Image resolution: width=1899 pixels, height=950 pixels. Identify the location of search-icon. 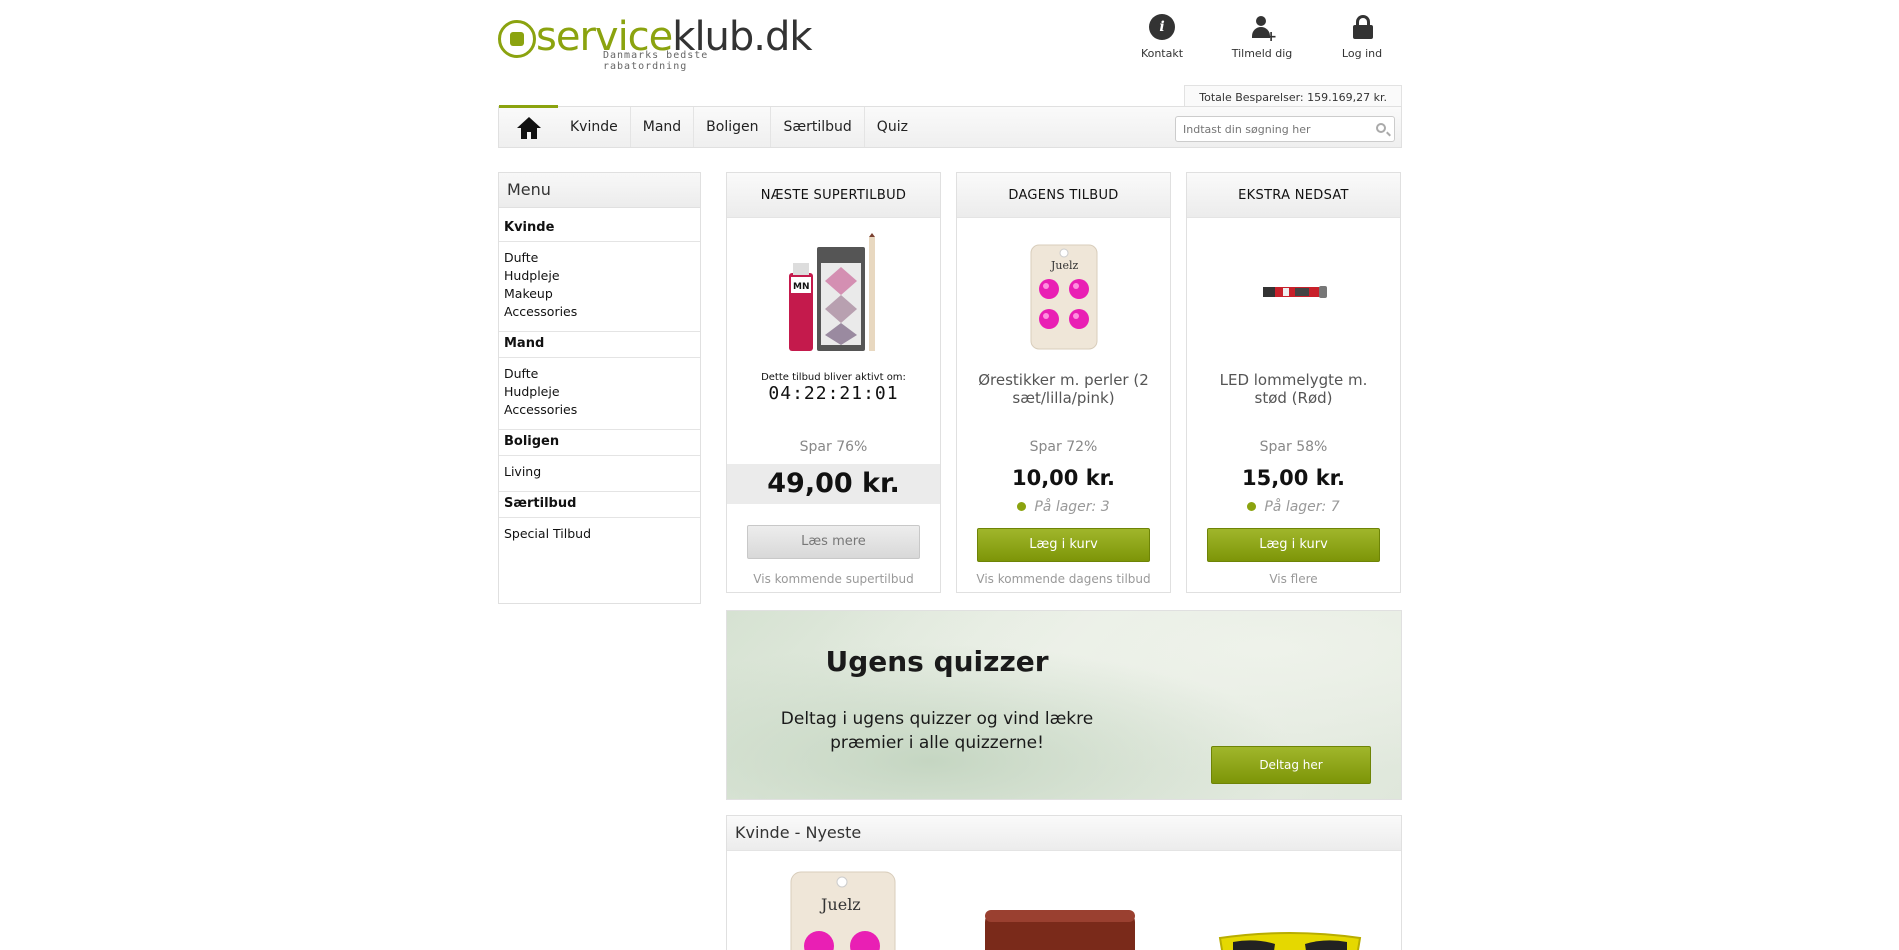
(1381, 128).